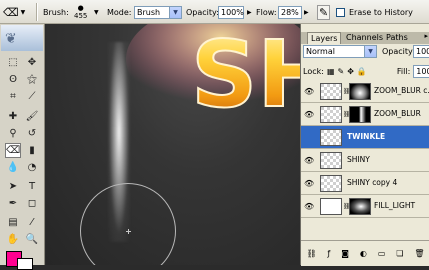 Image resolution: width=429 pixels, height=270 pixels. What do you see at coordinates (398, 51) in the screenshot?
I see `layer-opacity-label: Opacity:` at bounding box center [398, 51].